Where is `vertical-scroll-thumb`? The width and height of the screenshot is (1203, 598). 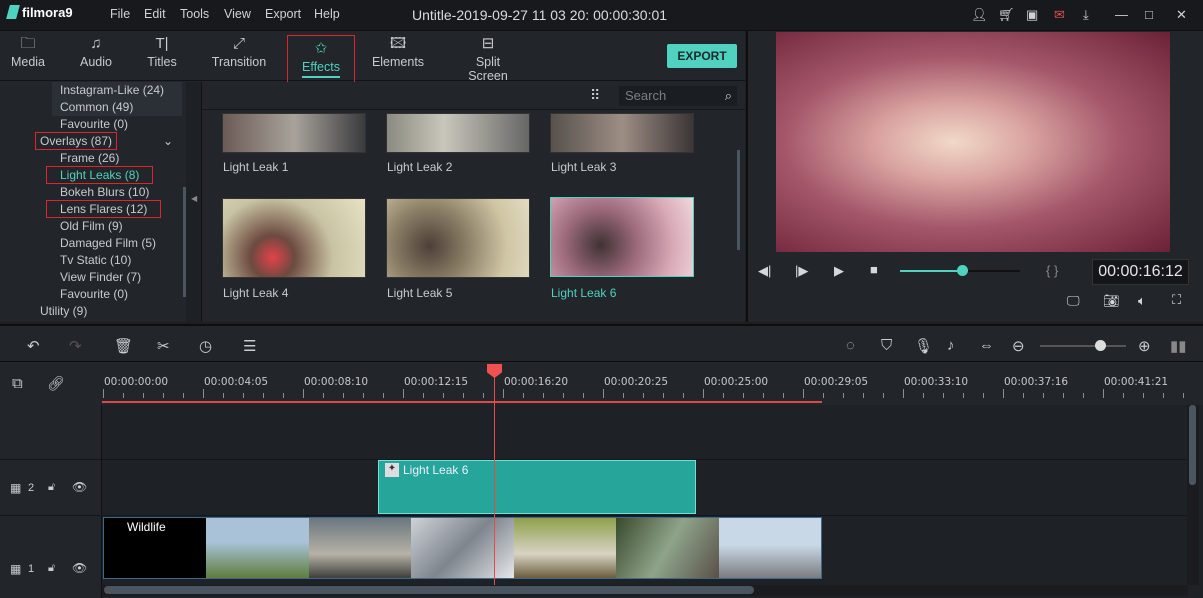
vertical-scroll-thumb is located at coordinates (1192, 445).